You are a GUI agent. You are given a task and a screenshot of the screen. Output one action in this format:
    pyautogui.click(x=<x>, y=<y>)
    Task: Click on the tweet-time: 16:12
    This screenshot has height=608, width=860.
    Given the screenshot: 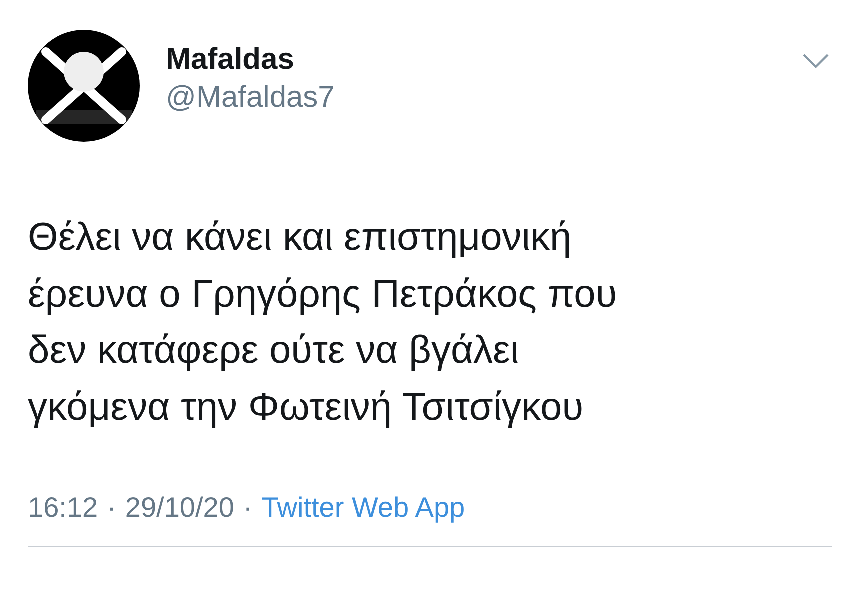 What is the action you would take?
    pyautogui.click(x=63, y=508)
    